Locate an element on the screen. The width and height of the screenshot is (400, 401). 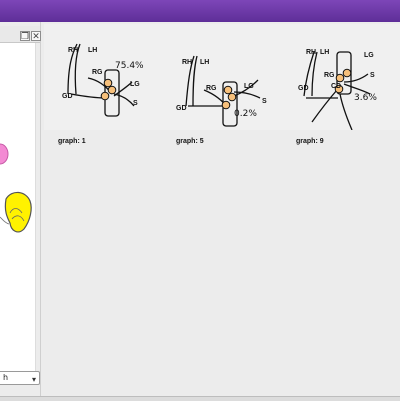
left-panel: ❐ ✕ h ▾ is located at coordinates (20, 211).